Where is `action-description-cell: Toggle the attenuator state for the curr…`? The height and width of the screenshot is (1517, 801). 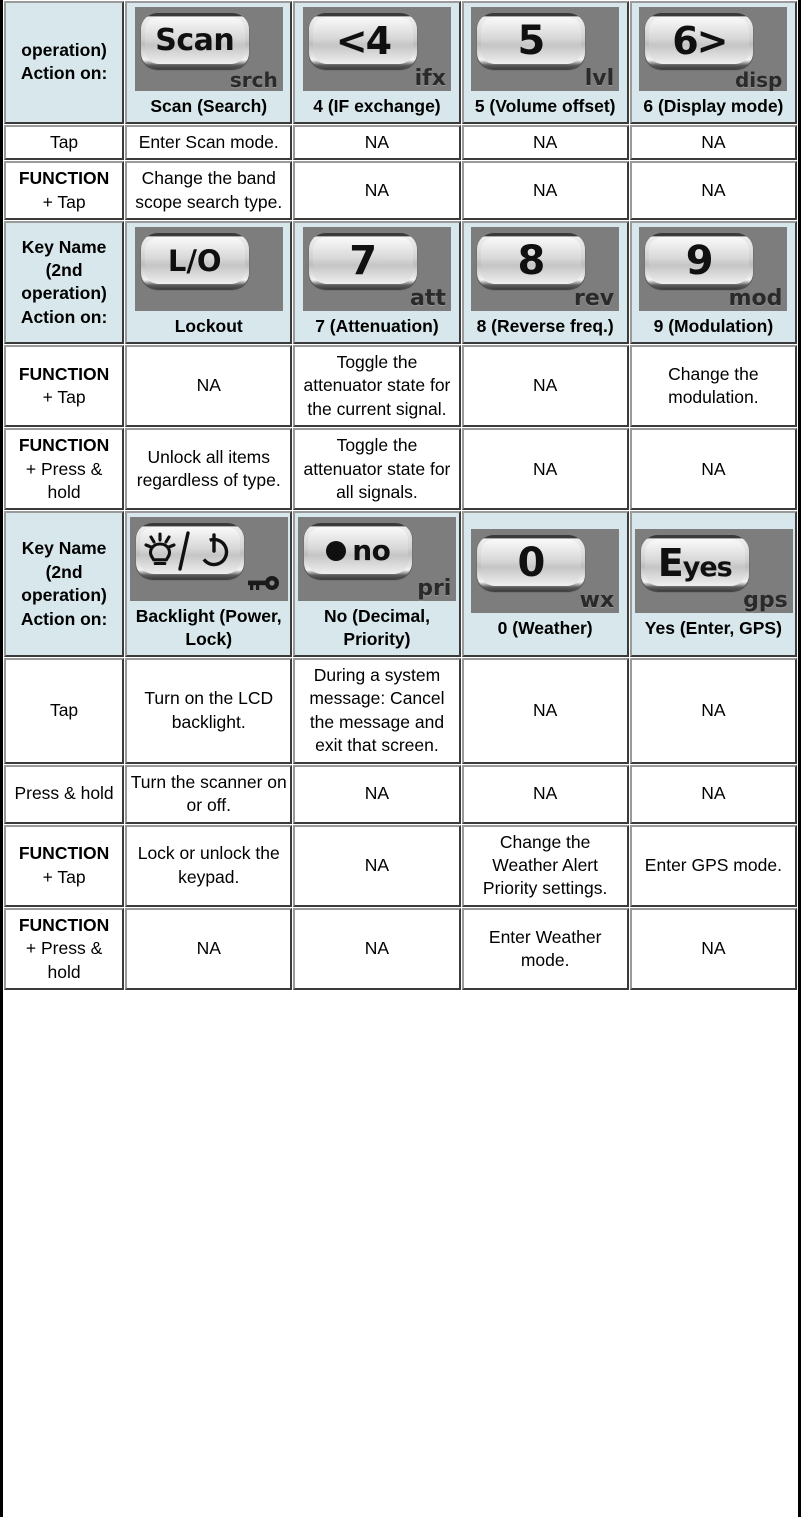
action-description-cell: Toggle the attenuator state for the curr… is located at coordinates (377, 386).